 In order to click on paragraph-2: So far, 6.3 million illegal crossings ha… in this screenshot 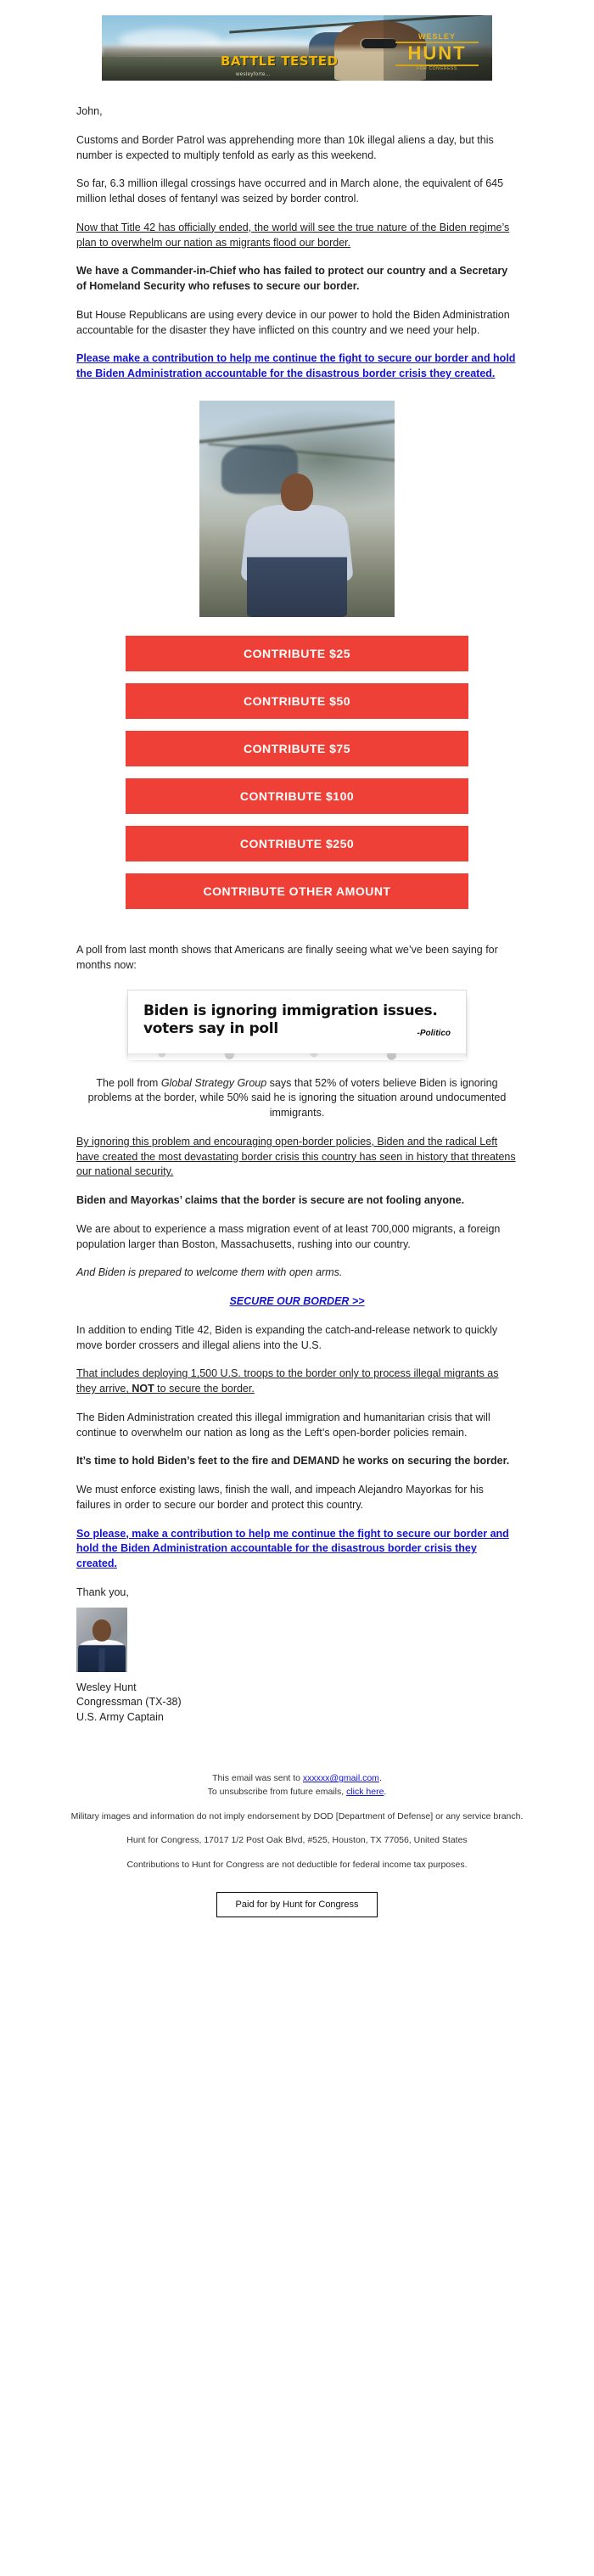, I will do `click(290, 191)`.